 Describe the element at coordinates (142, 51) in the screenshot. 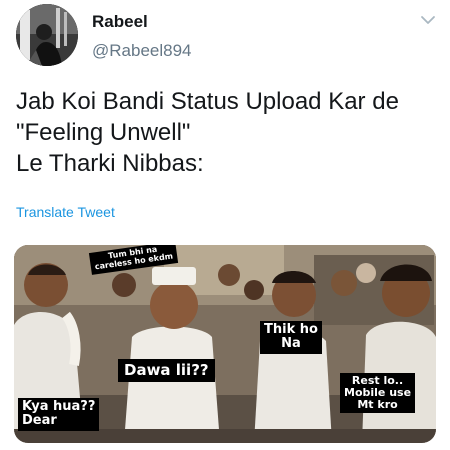

I see `user-handle: @Rabeel894` at that location.